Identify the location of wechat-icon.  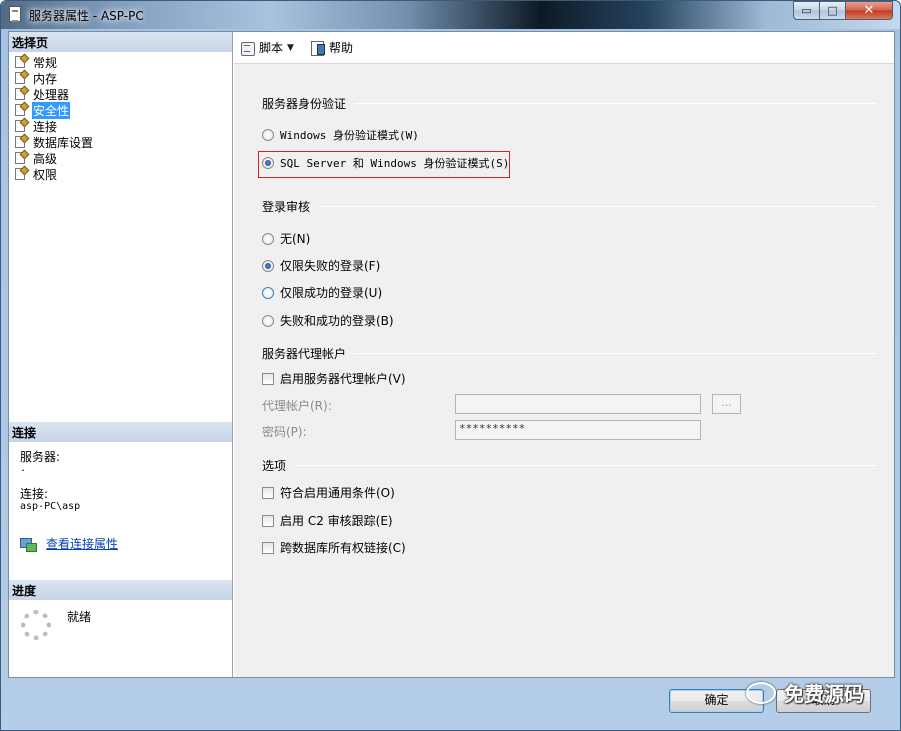
(761, 692).